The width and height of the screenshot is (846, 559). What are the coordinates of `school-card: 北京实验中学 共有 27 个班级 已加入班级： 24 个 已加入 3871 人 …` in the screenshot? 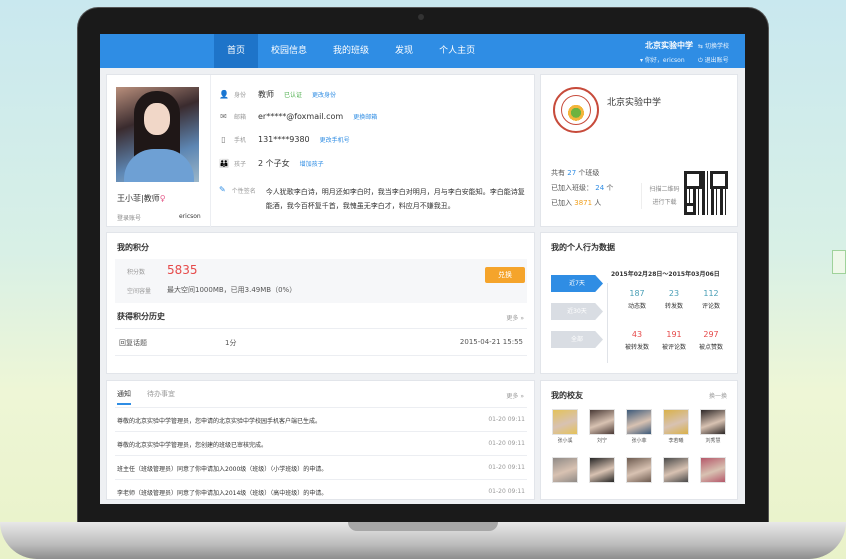 It's located at (639, 150).